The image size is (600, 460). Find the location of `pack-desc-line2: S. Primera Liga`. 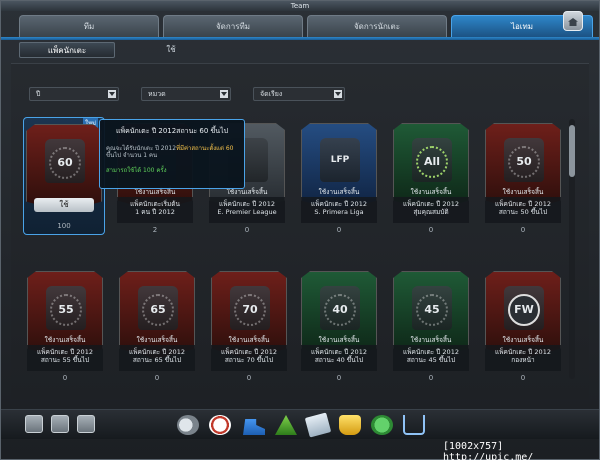

pack-desc-line2: S. Primera Liga is located at coordinates (339, 212).